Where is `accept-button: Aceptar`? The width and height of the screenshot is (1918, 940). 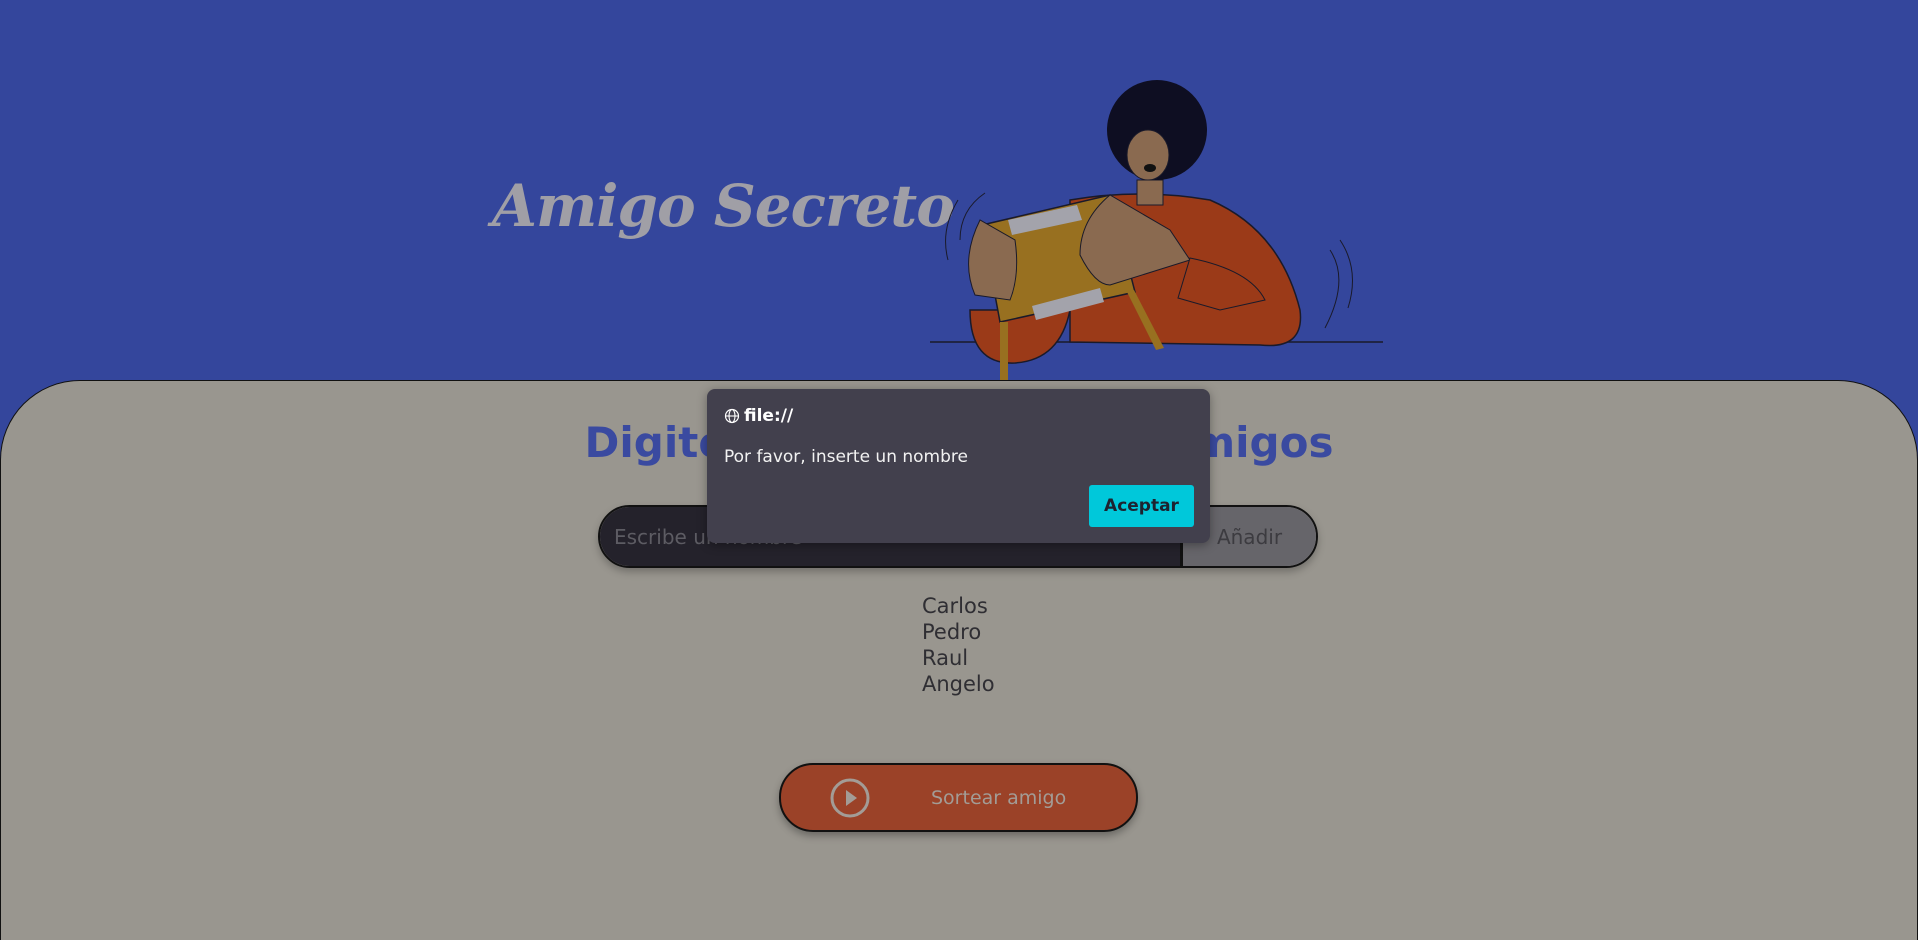
accept-button: Aceptar is located at coordinates (1141, 506).